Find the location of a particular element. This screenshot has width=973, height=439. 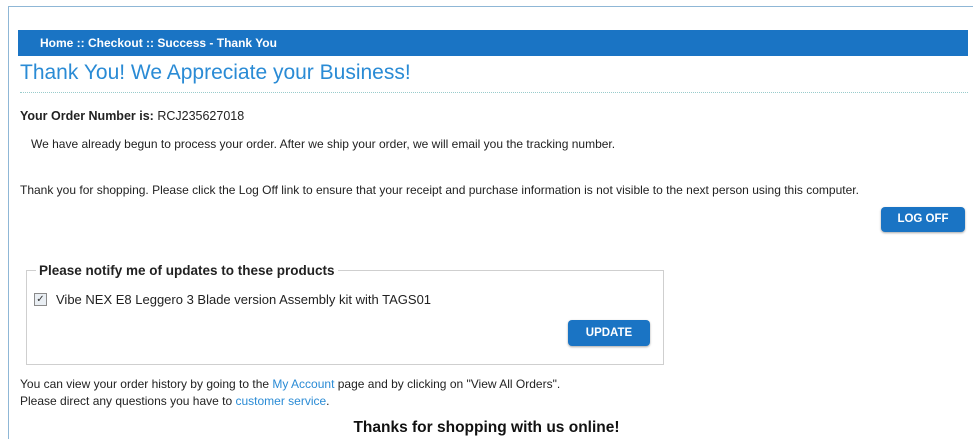

page-title: Thank You! We Appreciate your Business! is located at coordinates (494, 77).